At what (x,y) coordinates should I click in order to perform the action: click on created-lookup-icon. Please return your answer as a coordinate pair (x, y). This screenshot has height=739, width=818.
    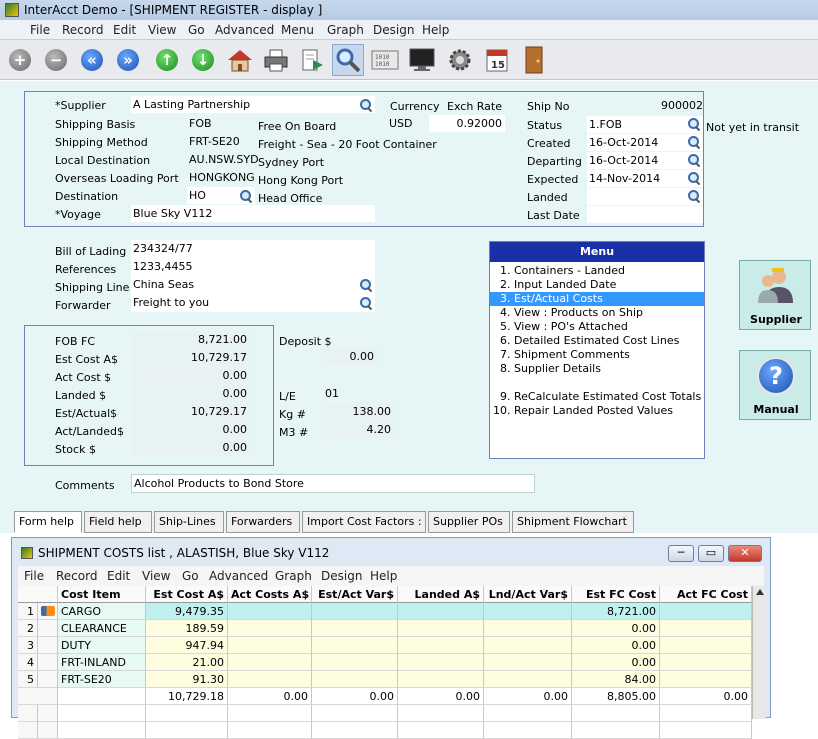
    Looking at the image, I should click on (694, 142).